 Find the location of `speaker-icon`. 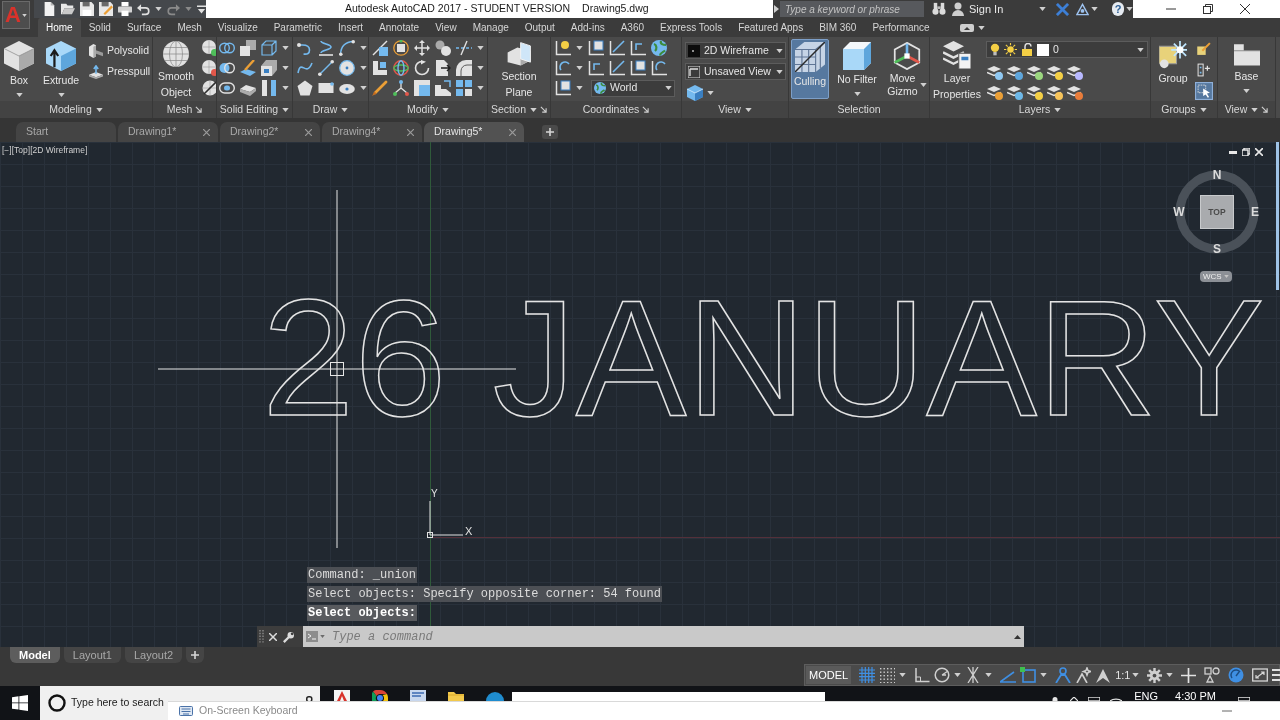

speaker-icon is located at coordinates (1116, 699).